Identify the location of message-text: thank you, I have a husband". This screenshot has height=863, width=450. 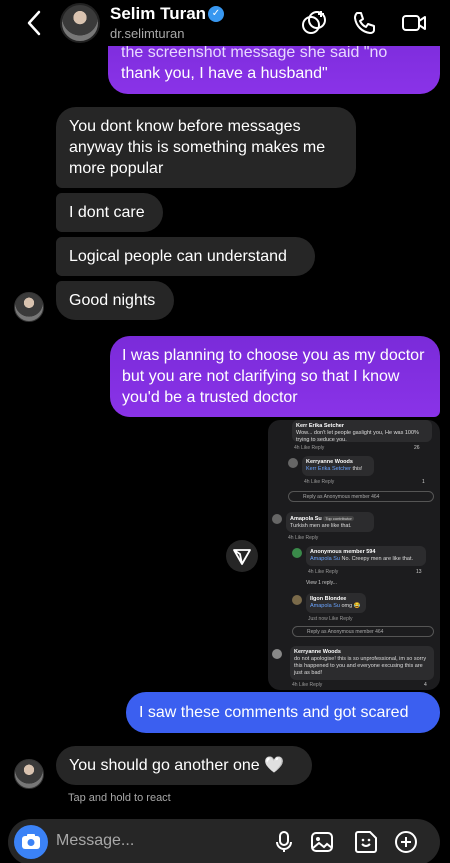
(224, 73).